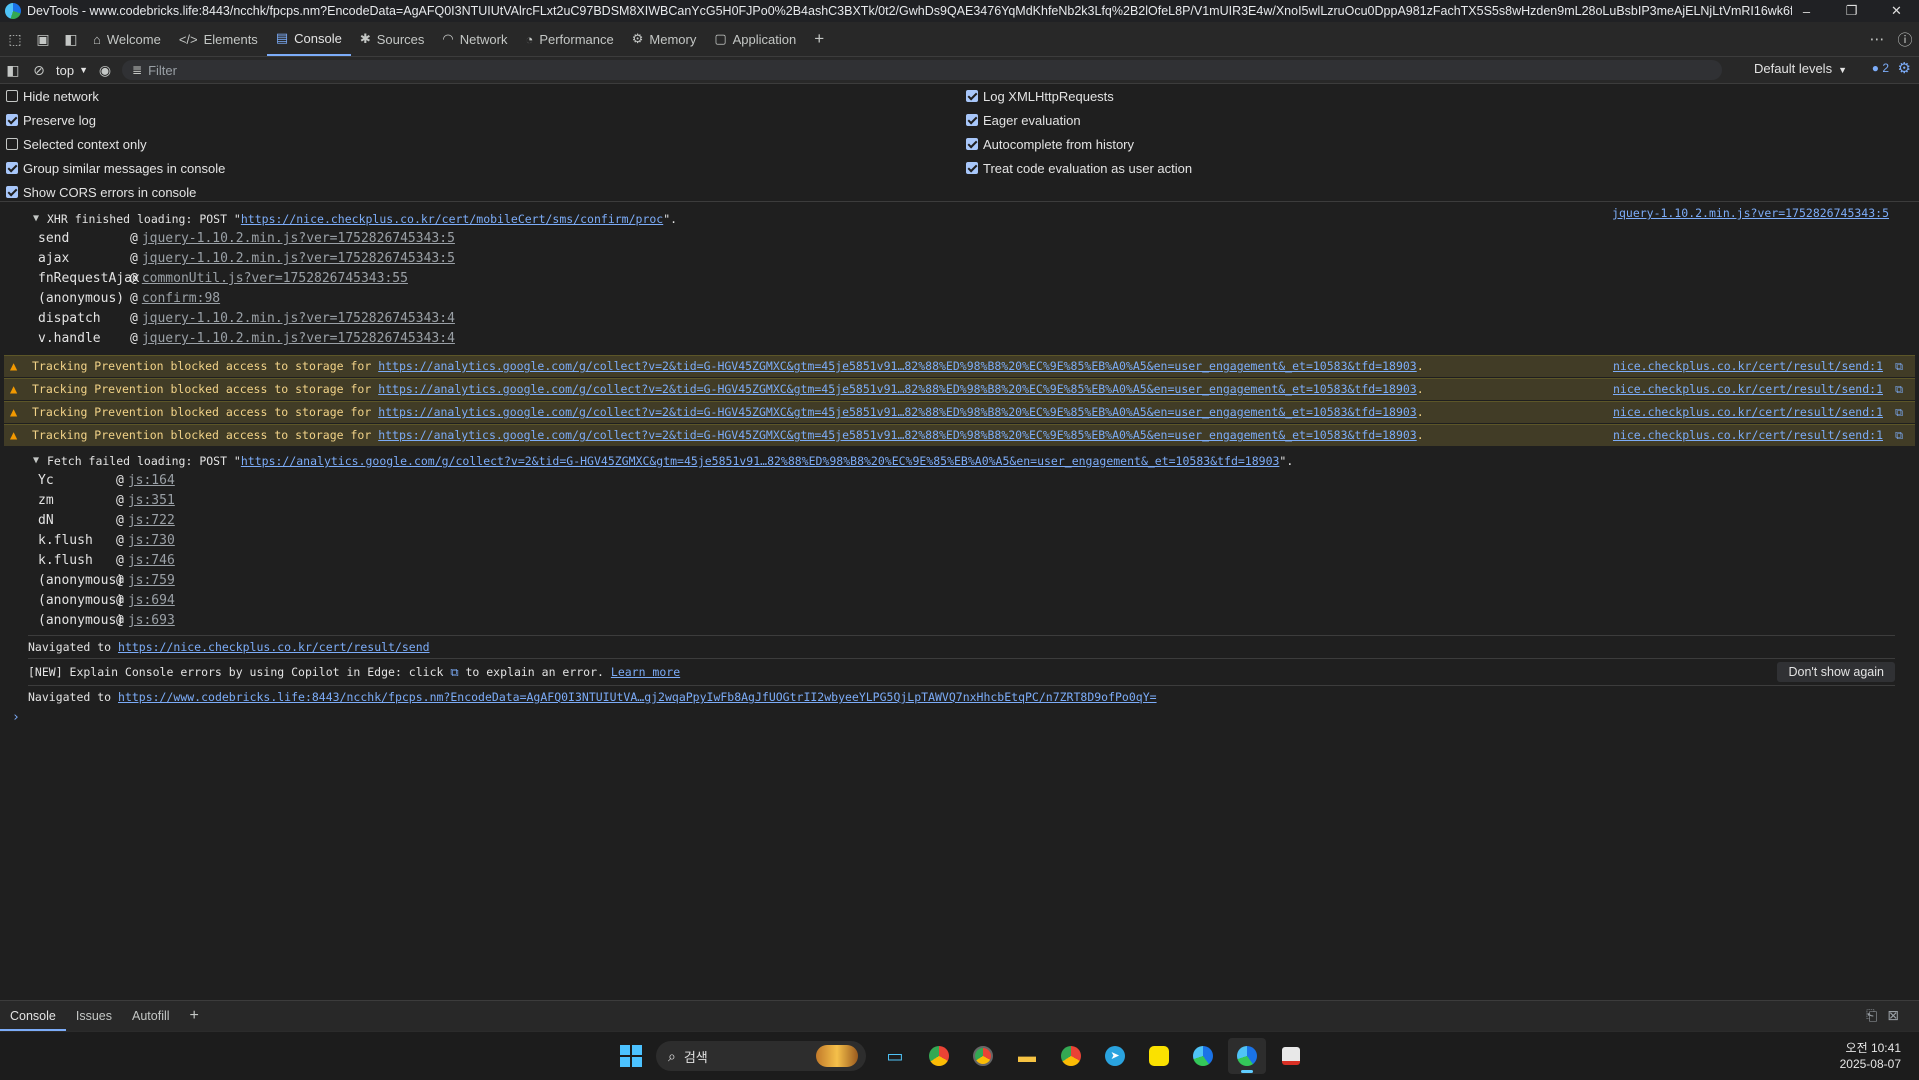 The height and width of the screenshot is (1080, 1919). Describe the element at coordinates (94, 1016) in the screenshot. I see `drawer-tab-issues: Issues` at that location.